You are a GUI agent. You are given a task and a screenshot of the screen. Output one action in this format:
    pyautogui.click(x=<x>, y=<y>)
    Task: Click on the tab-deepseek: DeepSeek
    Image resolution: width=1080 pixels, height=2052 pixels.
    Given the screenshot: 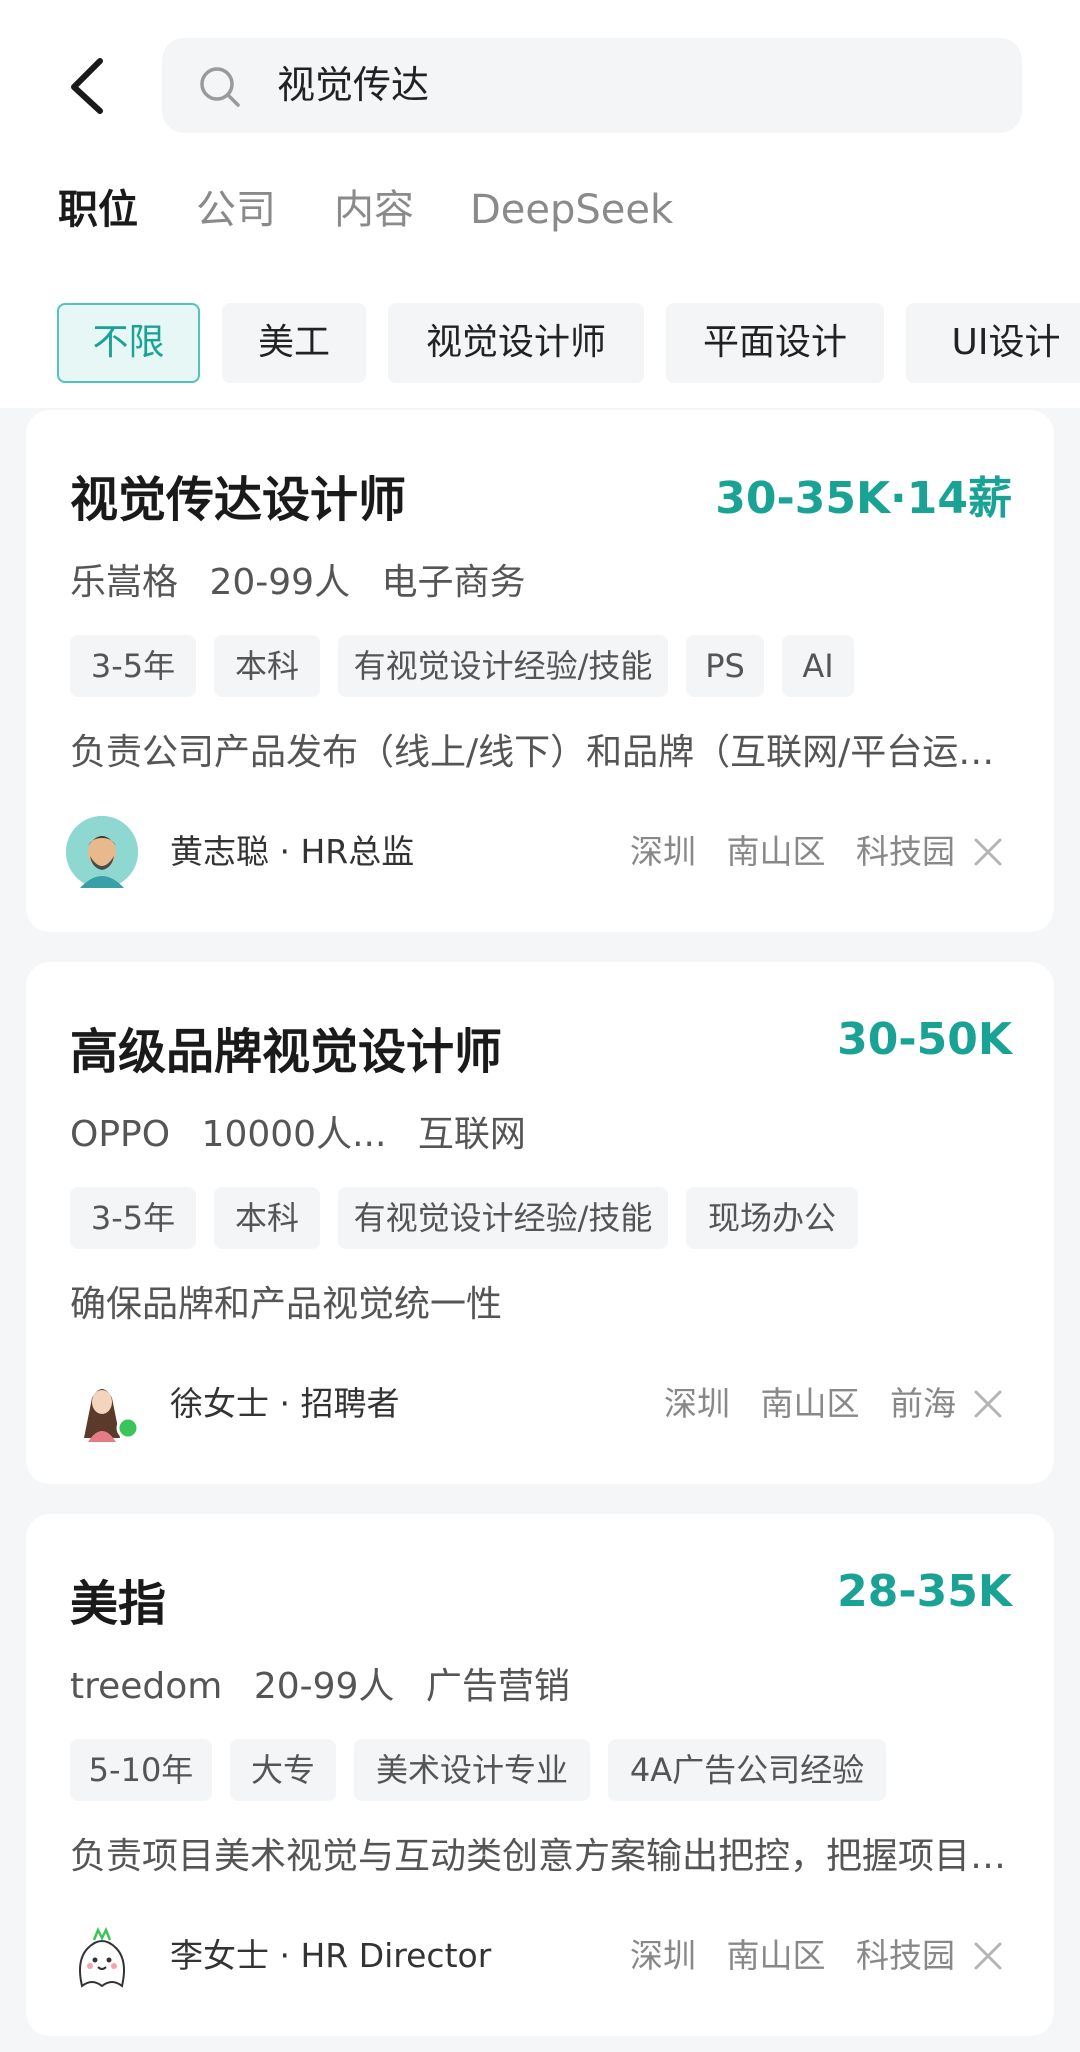 What is the action you would take?
    pyautogui.click(x=571, y=210)
    